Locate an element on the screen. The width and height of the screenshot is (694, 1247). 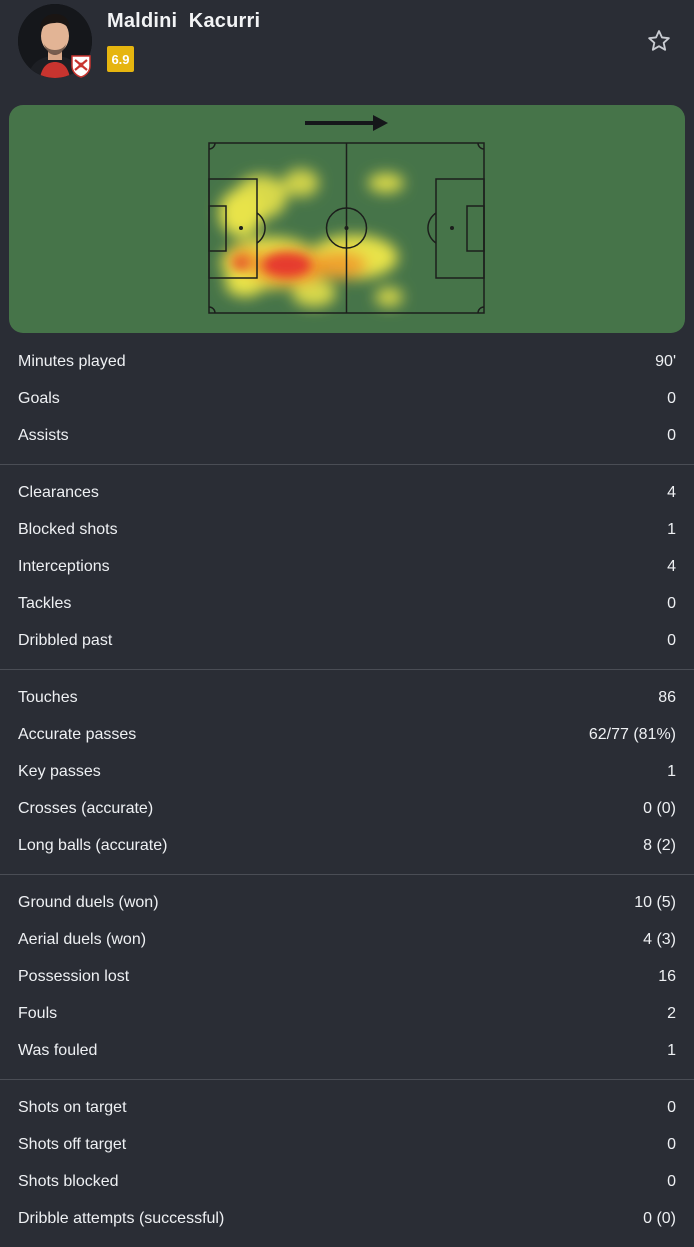
stat-label: Minutes played is located at coordinates (72, 361).